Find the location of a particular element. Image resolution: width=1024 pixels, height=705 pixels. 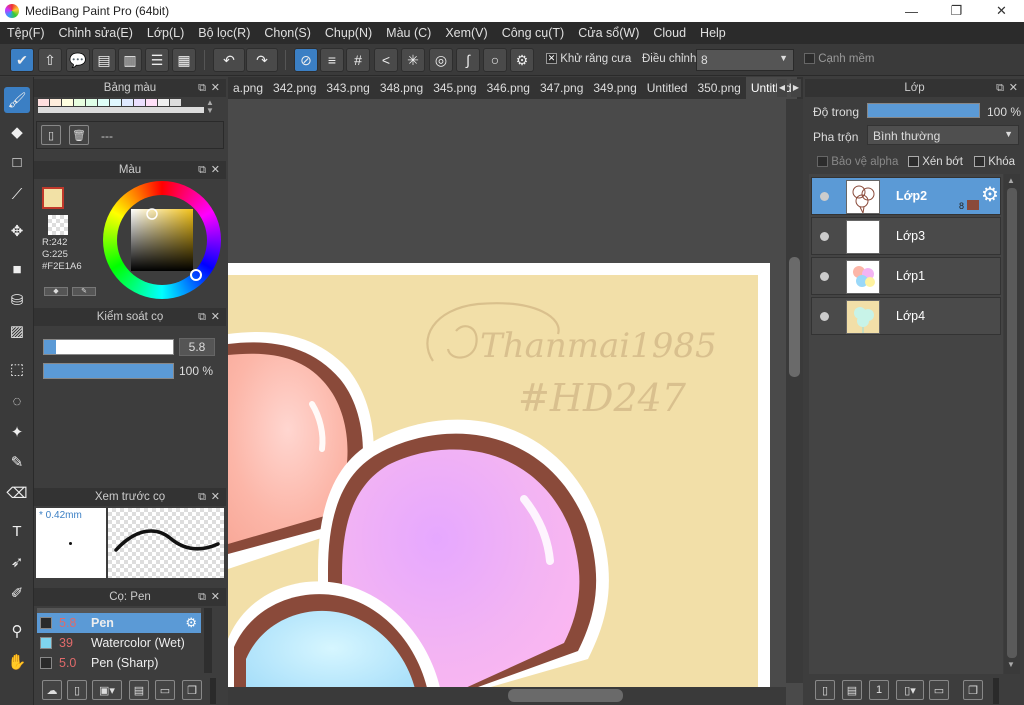

new-layer-icon: ▯ is located at coordinates (825, 690).